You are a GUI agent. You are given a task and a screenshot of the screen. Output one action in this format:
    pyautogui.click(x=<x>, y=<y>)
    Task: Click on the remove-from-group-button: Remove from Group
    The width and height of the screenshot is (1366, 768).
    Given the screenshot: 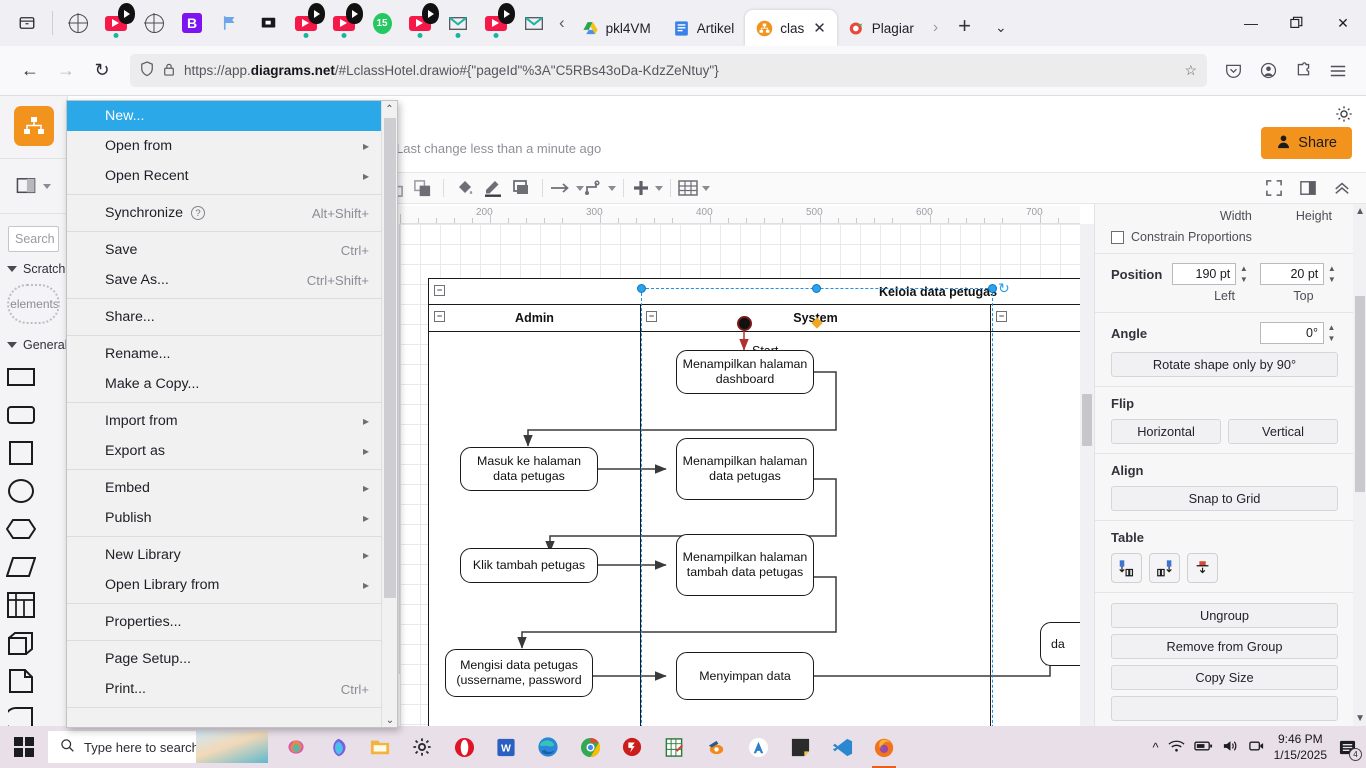 What is the action you would take?
    pyautogui.click(x=1224, y=646)
    